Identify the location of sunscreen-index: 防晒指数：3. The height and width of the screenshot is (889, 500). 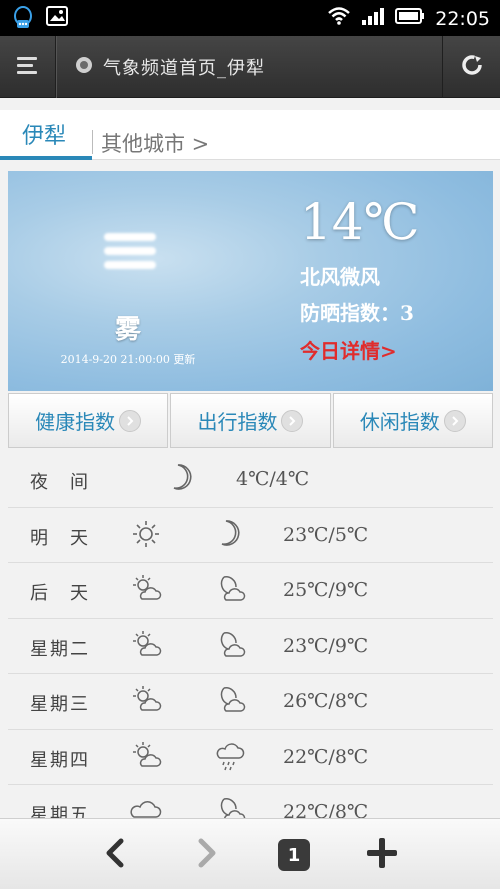
(357, 313).